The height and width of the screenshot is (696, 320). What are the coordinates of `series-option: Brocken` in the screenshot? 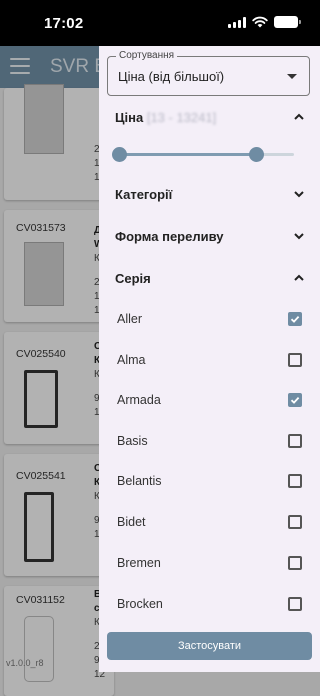 It's located at (209, 604).